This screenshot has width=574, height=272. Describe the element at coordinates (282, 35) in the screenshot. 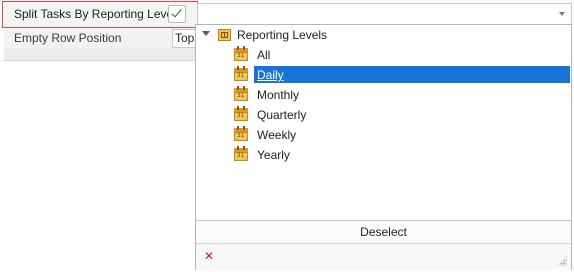

I see `tree-node-label: Reporting Levels` at that location.